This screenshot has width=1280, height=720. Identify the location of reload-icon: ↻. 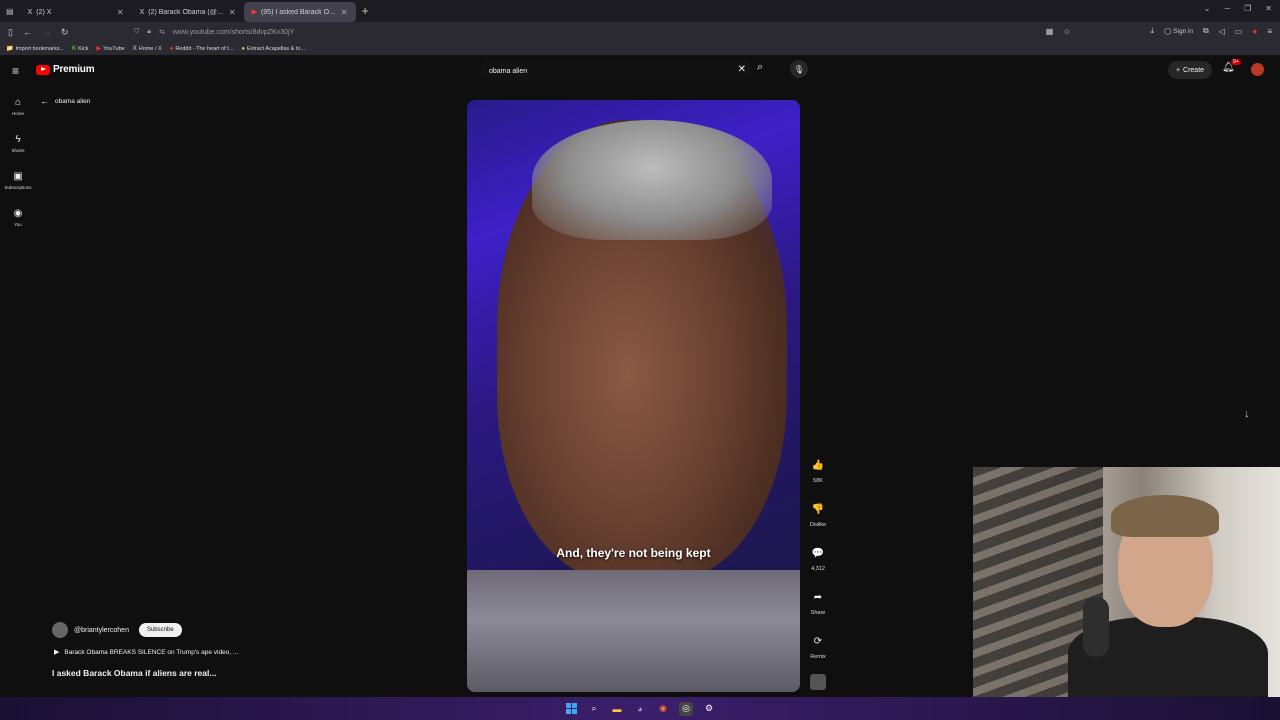
(65, 32).